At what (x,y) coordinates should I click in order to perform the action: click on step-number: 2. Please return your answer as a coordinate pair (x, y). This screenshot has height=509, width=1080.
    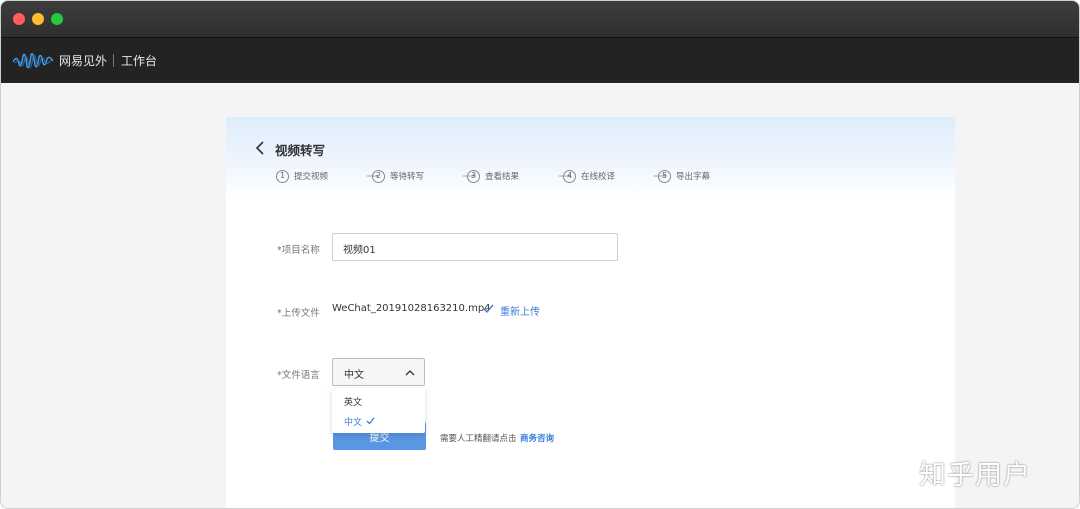
    Looking at the image, I should click on (378, 176).